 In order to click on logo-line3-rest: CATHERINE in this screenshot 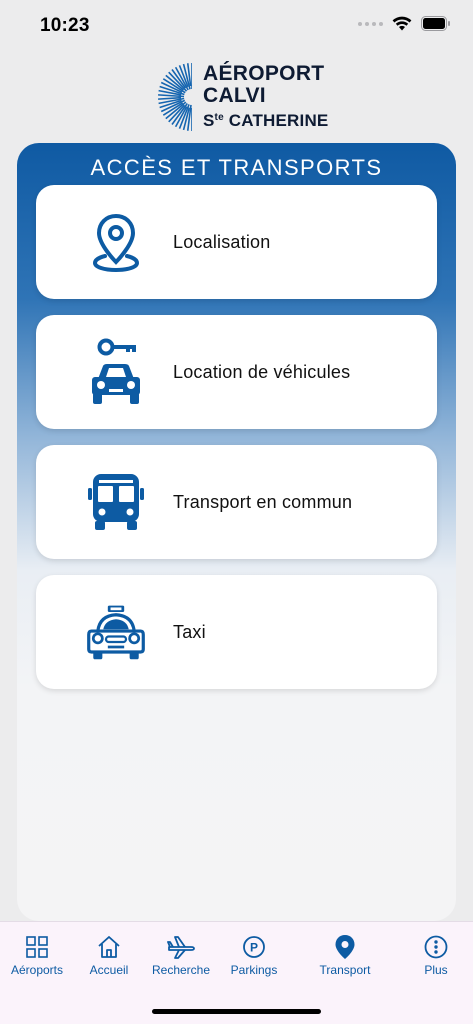, I will do `click(276, 120)`.